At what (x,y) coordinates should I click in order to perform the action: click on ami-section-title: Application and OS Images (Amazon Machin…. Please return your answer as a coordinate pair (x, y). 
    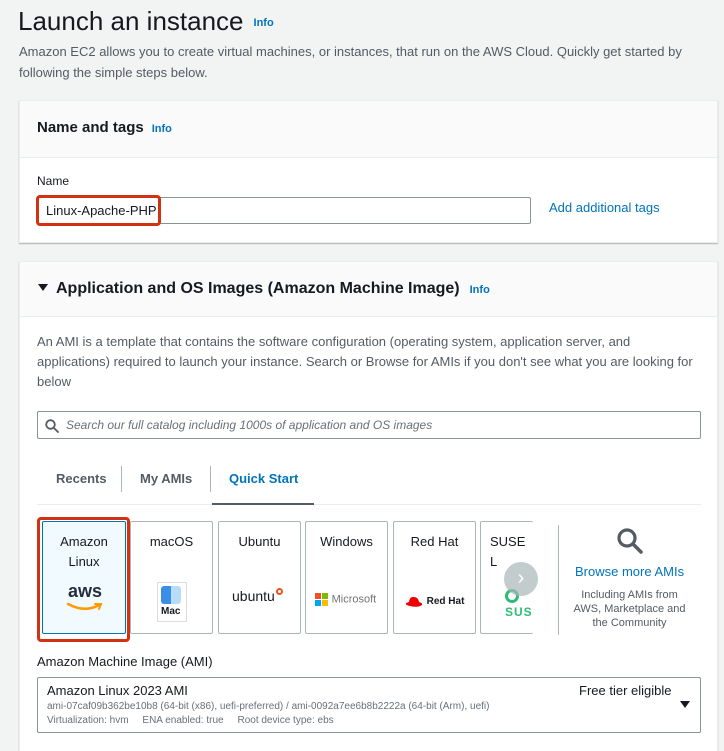
    Looking at the image, I should click on (273, 289).